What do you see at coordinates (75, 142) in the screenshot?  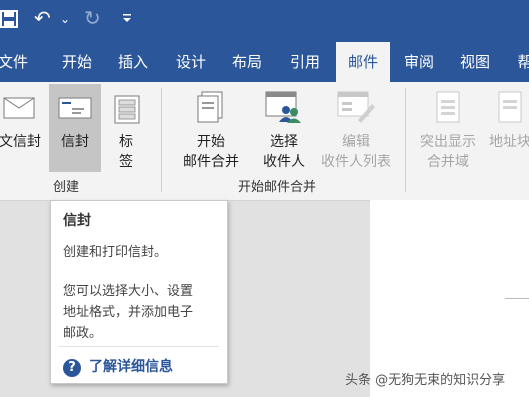 I see `envelopes-label: 信封` at bounding box center [75, 142].